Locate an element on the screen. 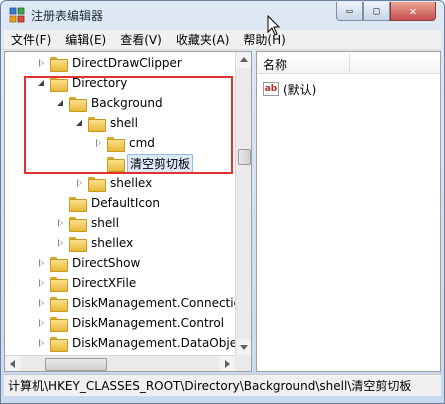  column-separator is located at coordinates (349, 63).